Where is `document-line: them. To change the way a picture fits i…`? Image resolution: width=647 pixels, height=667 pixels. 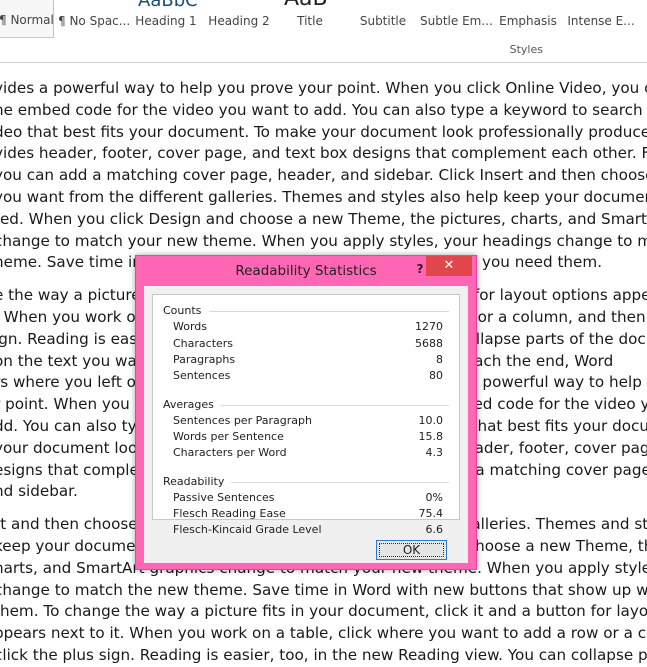 document-line: them. To change the way a picture fits i… is located at coordinates (323, 611).